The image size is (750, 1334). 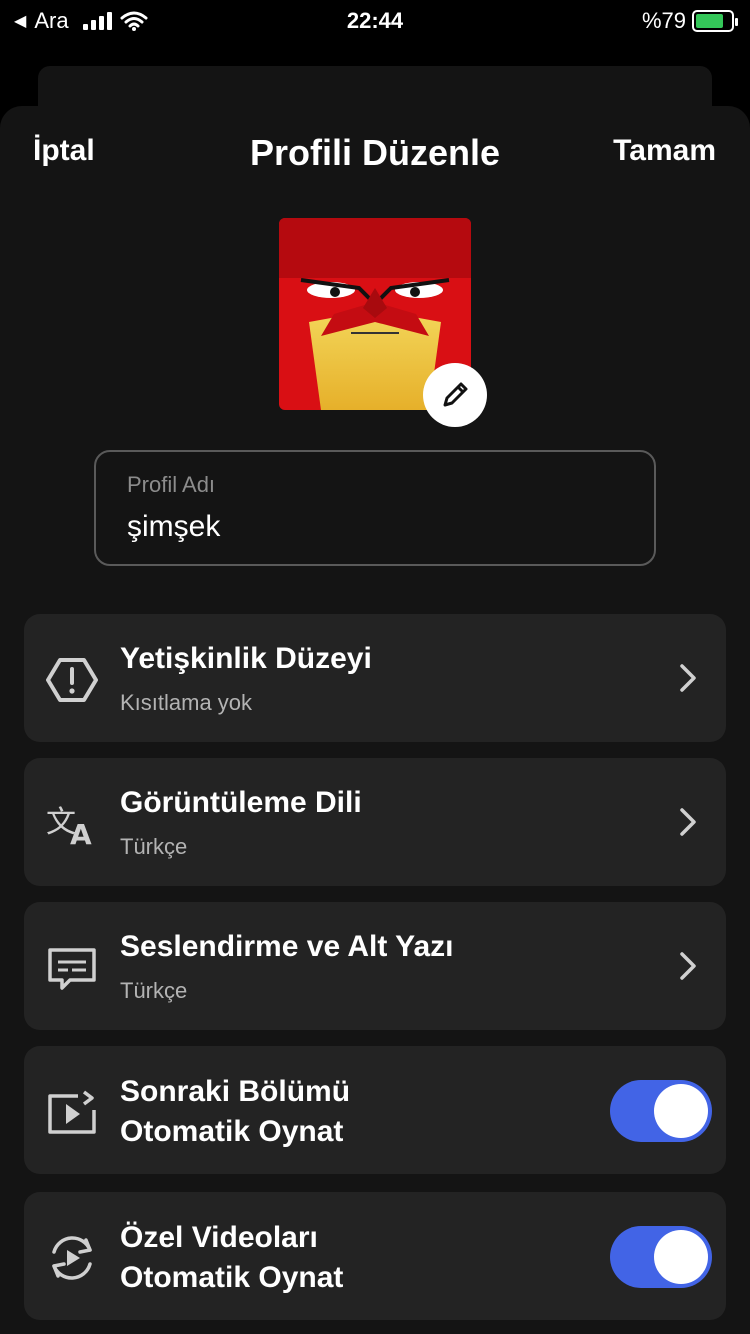 I want to click on status-right: %79, so click(x=689, y=21).